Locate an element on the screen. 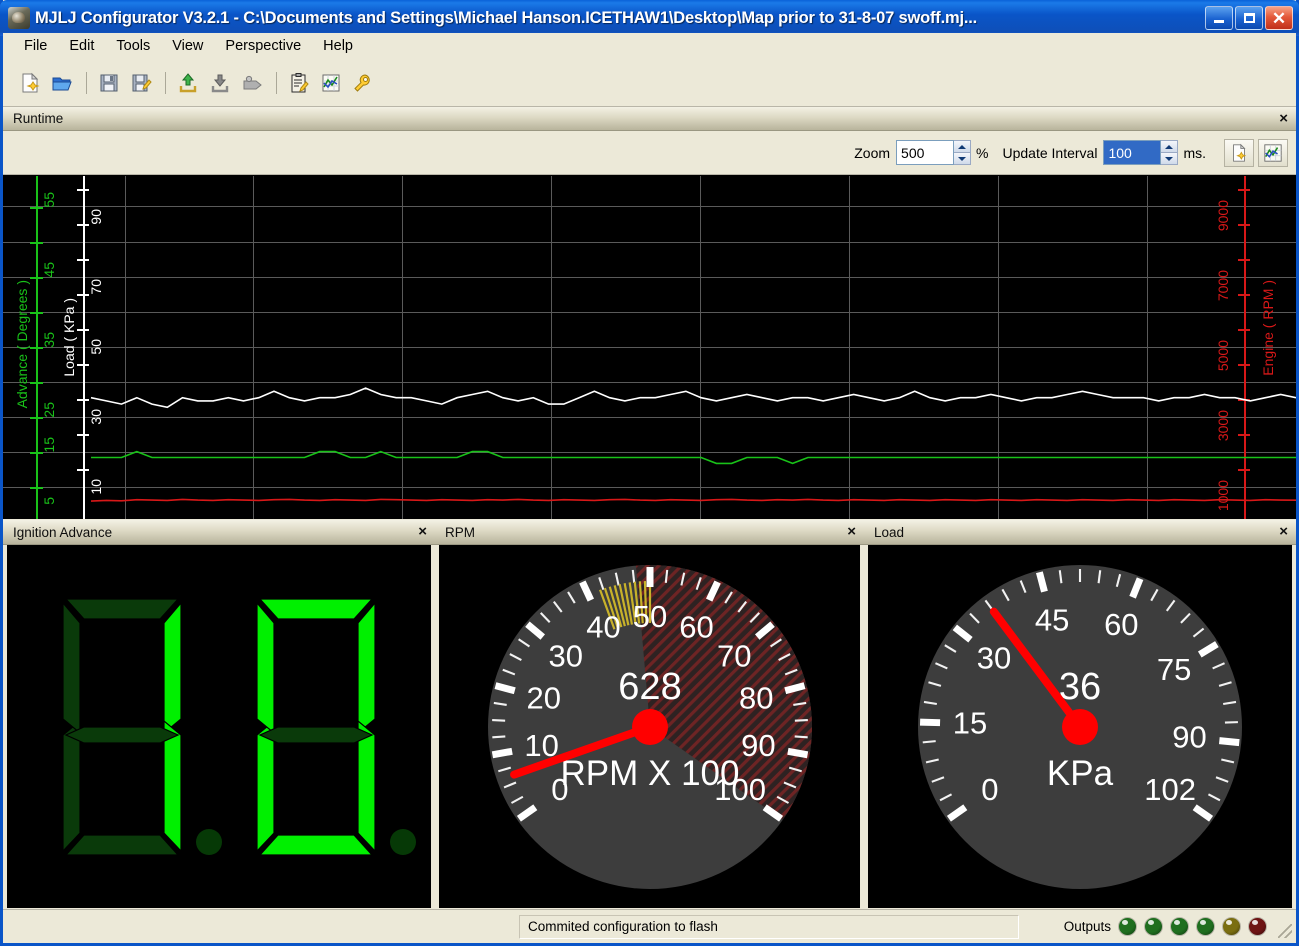 The width and height of the screenshot is (1299, 946). ignition-advance-header: Ignition Advance × is located at coordinates (219, 532).